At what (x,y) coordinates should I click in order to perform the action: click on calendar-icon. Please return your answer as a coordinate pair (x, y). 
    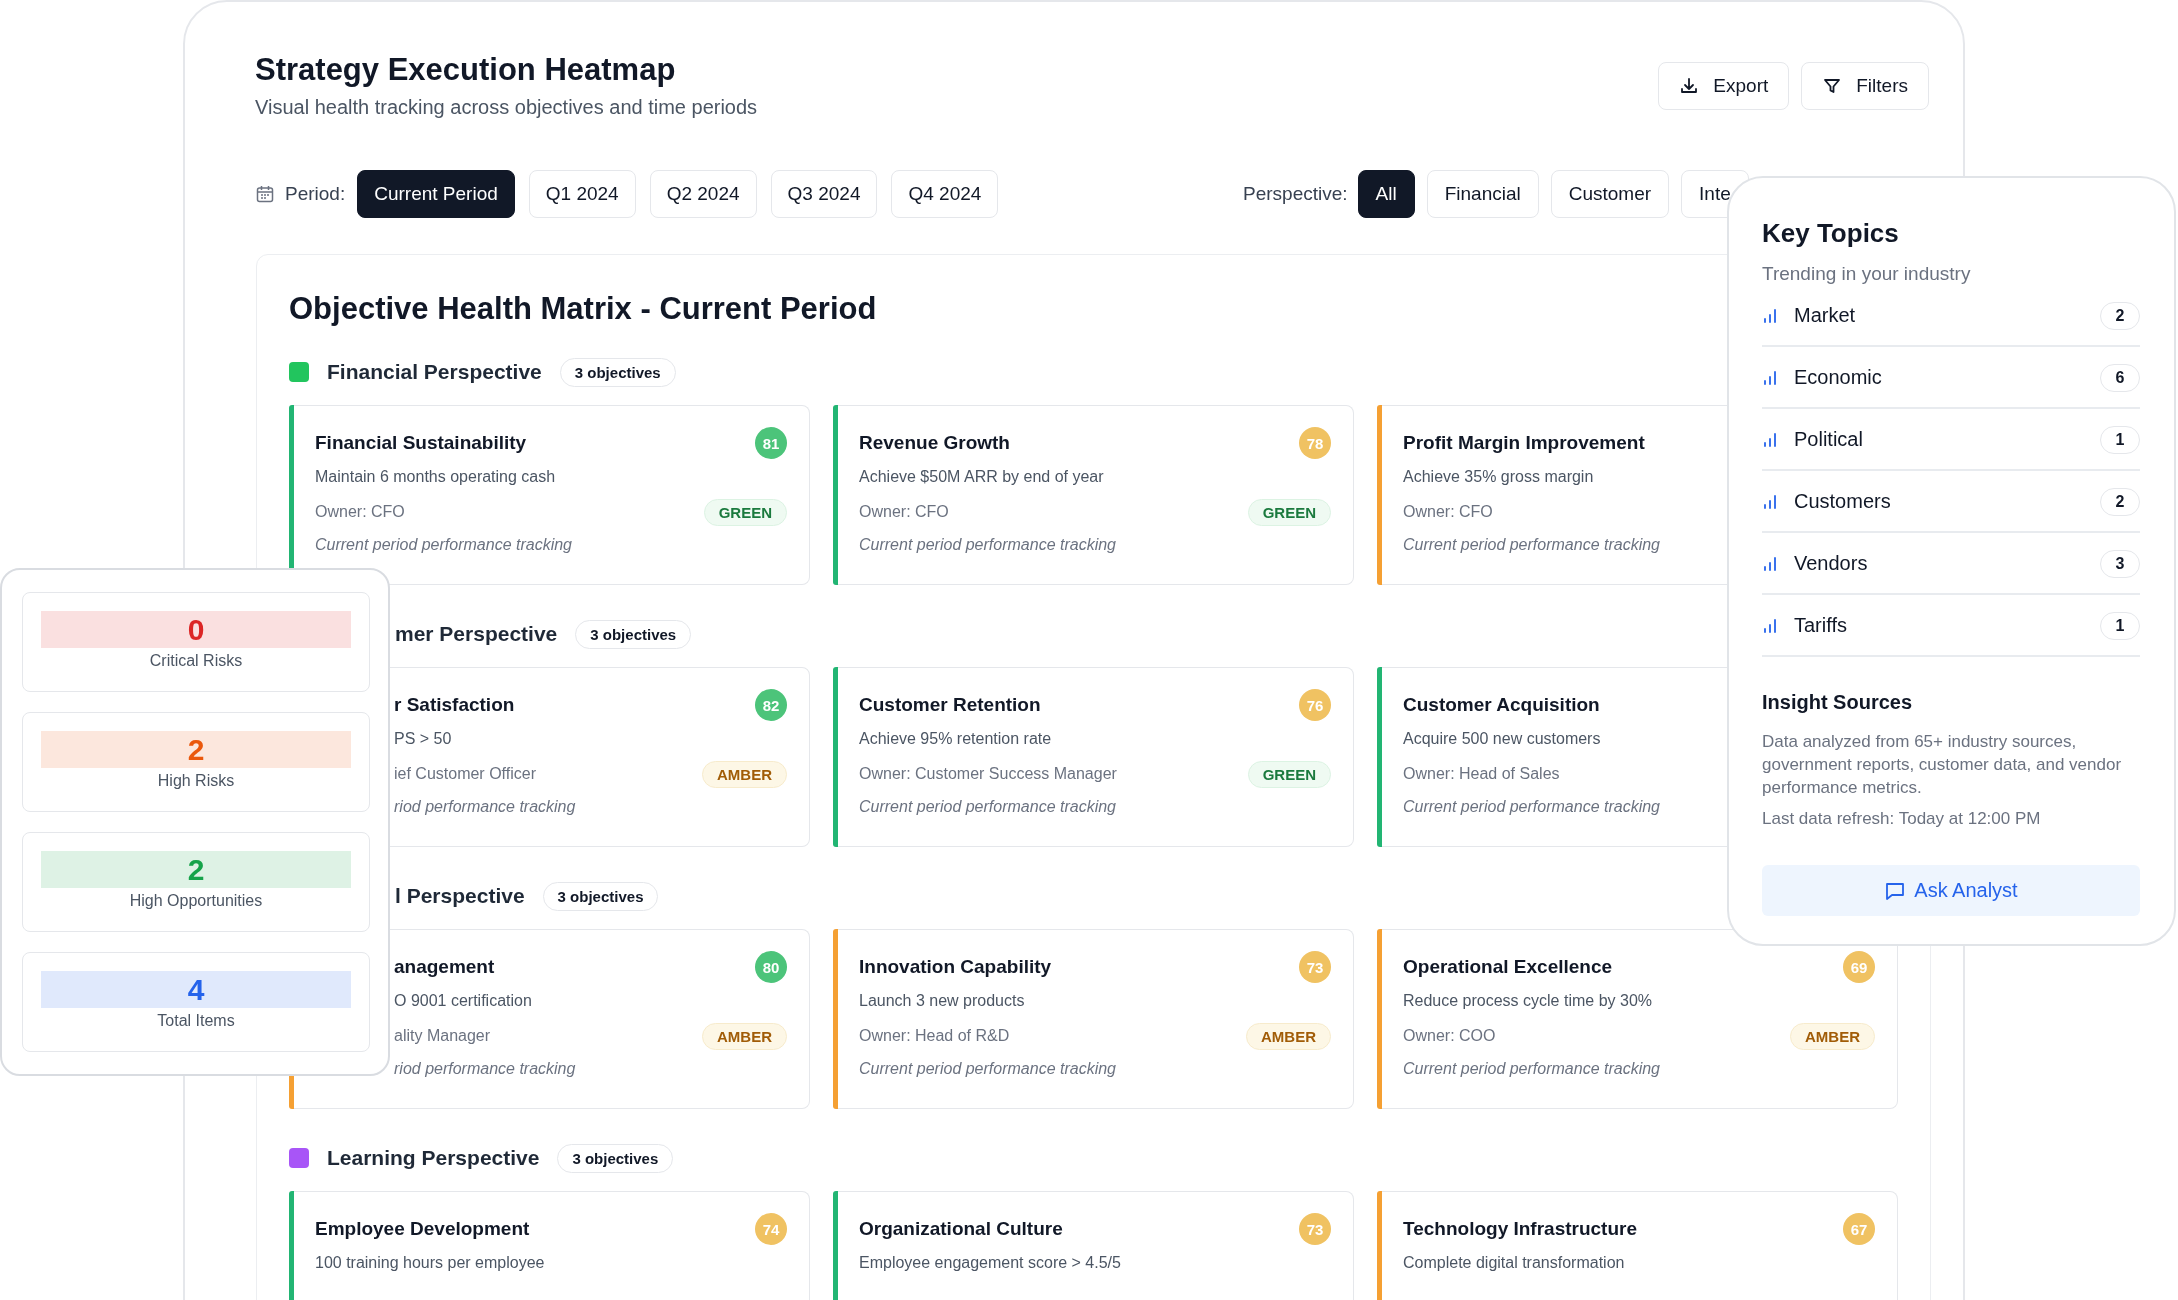
    Looking at the image, I should click on (265, 194).